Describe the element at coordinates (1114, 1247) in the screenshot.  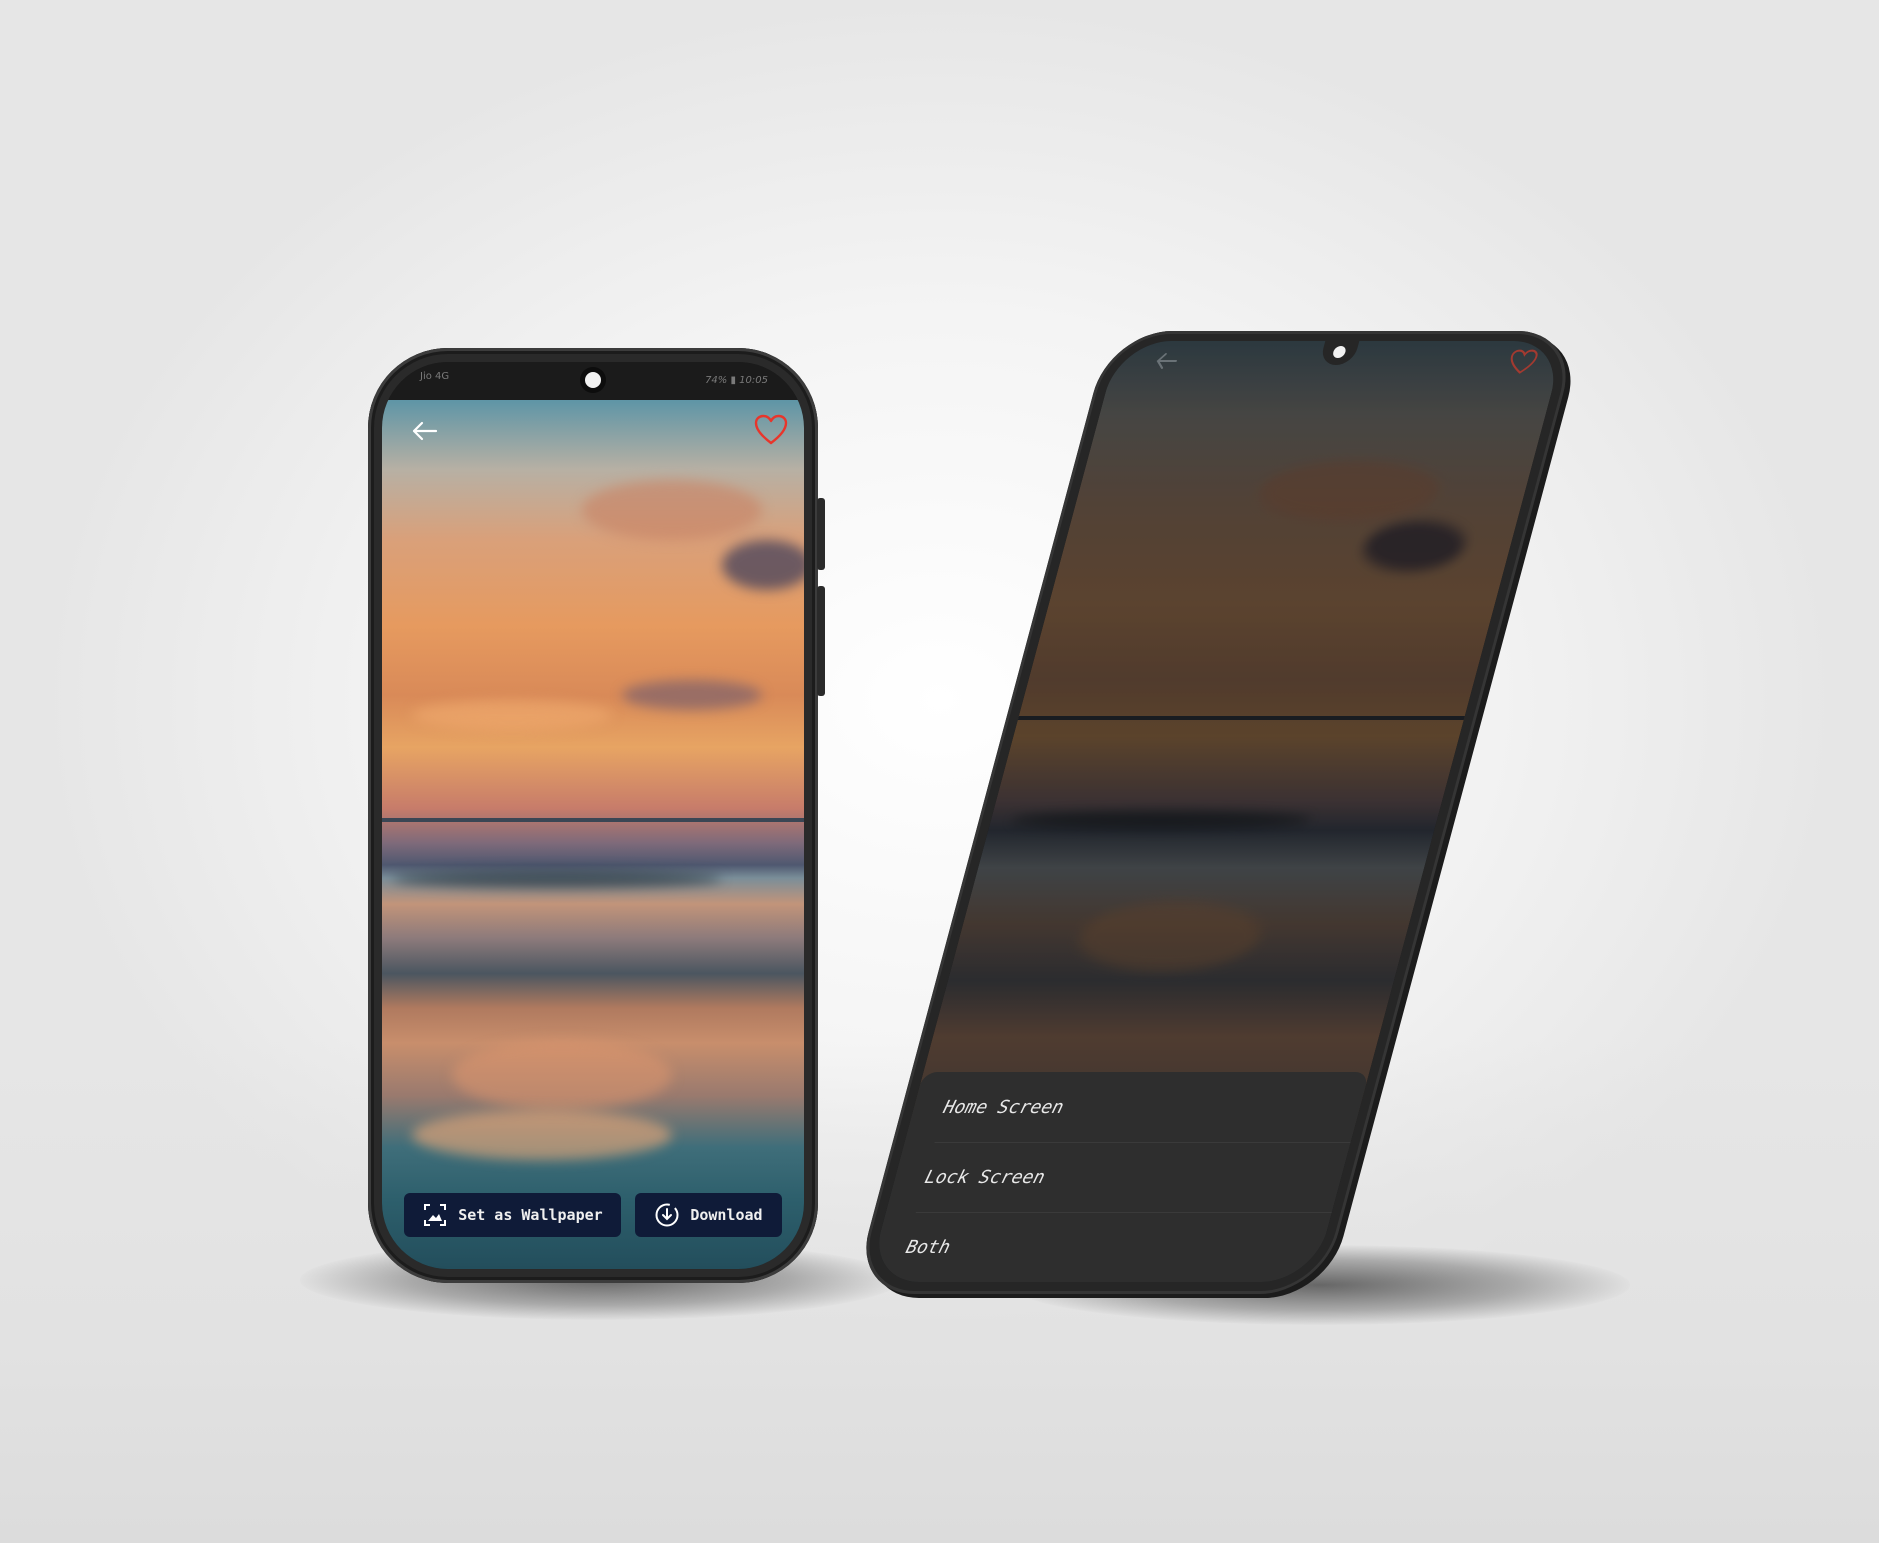
I see `option-both: Both` at that location.